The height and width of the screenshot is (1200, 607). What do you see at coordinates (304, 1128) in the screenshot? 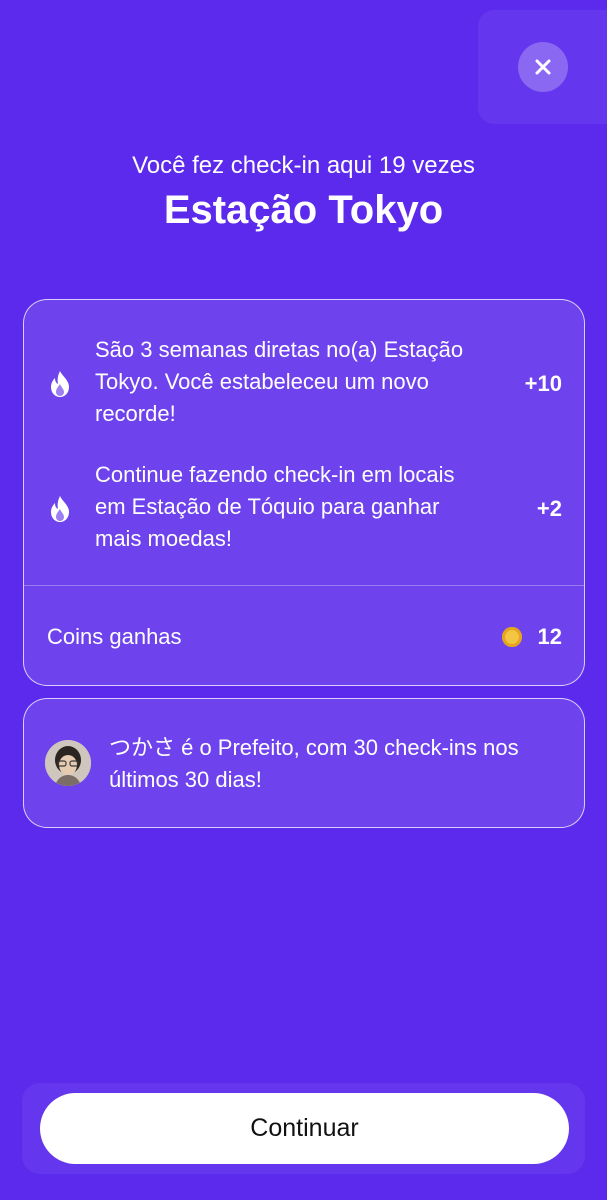
I see `continue-button: Continuar` at bounding box center [304, 1128].